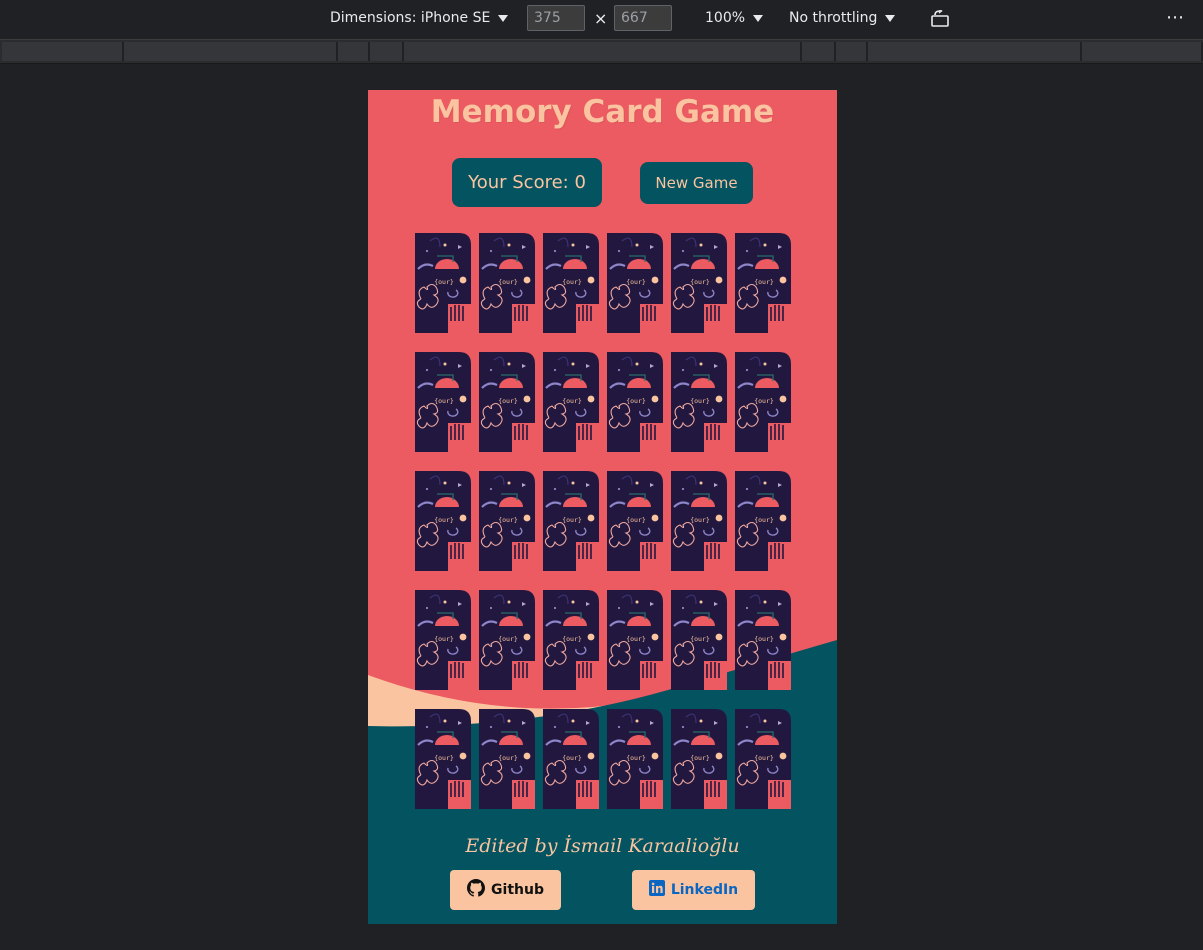 Image resolution: width=1203 pixels, height=950 pixels. I want to click on more-icon: ⋯, so click(1176, 17).